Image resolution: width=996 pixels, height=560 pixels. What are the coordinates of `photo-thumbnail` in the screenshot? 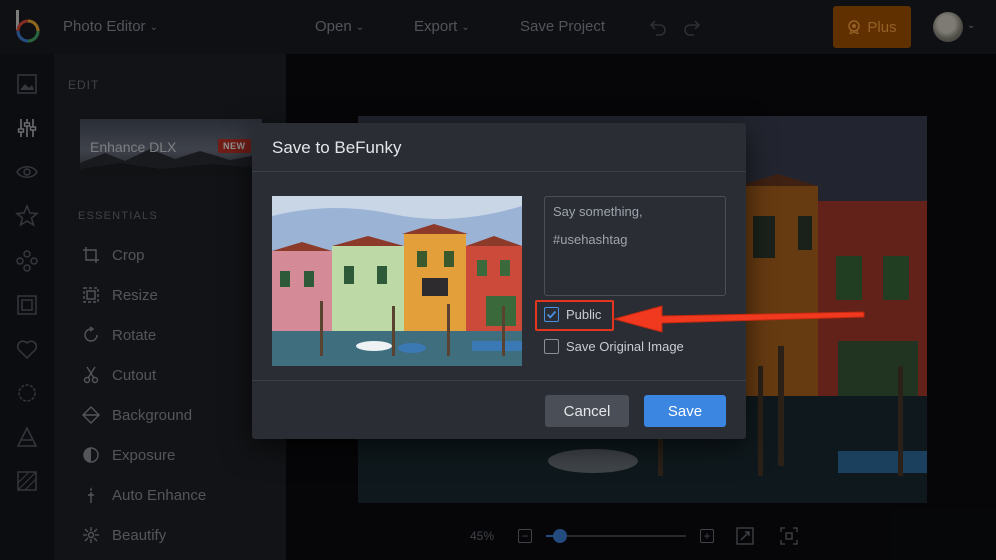 It's located at (397, 281).